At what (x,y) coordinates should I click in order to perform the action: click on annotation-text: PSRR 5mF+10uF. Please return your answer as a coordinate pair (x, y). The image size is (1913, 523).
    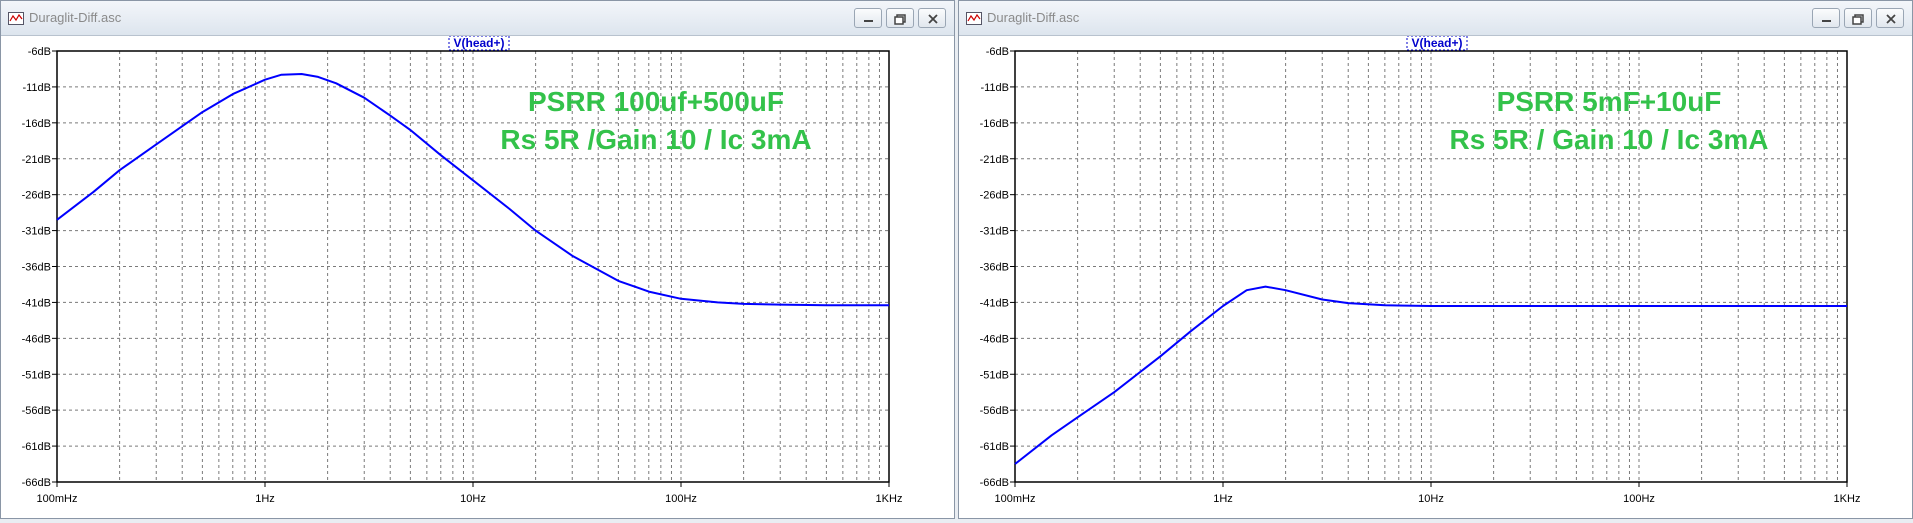
    Looking at the image, I should click on (1609, 101).